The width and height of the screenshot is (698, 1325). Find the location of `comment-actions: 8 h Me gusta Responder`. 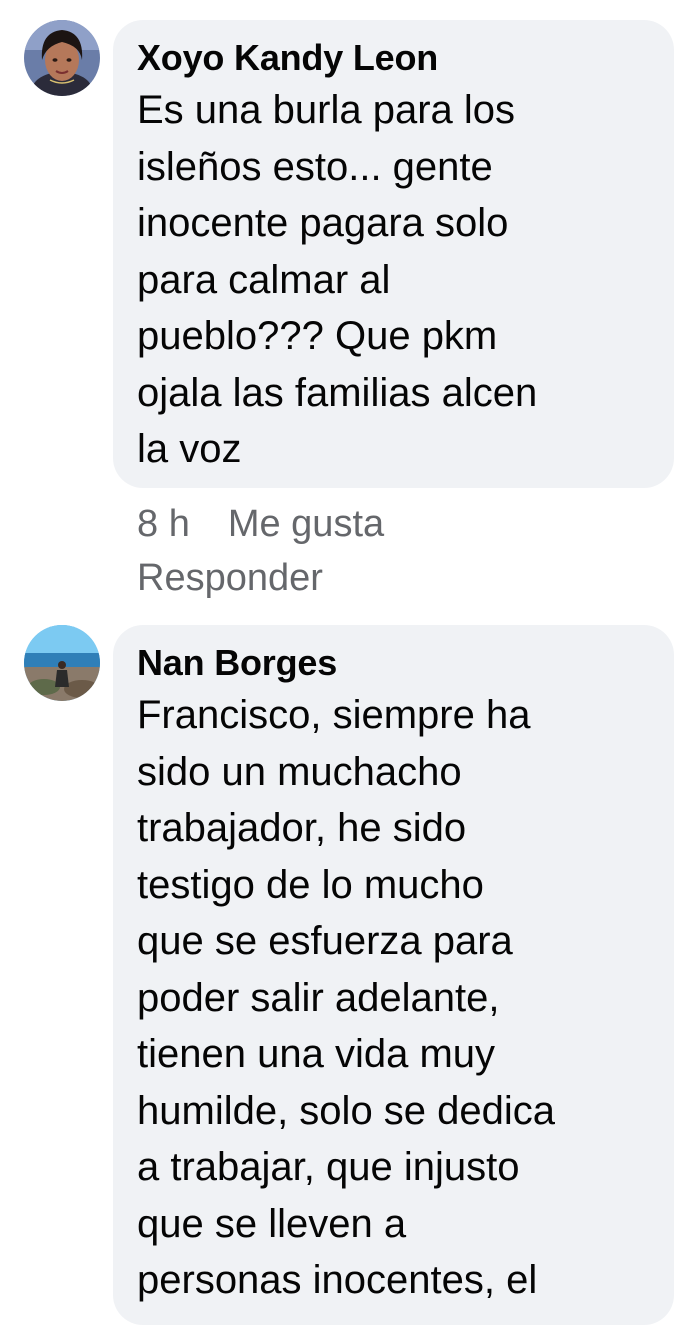

comment-actions: 8 h Me gusta Responder is located at coordinates (260, 551).